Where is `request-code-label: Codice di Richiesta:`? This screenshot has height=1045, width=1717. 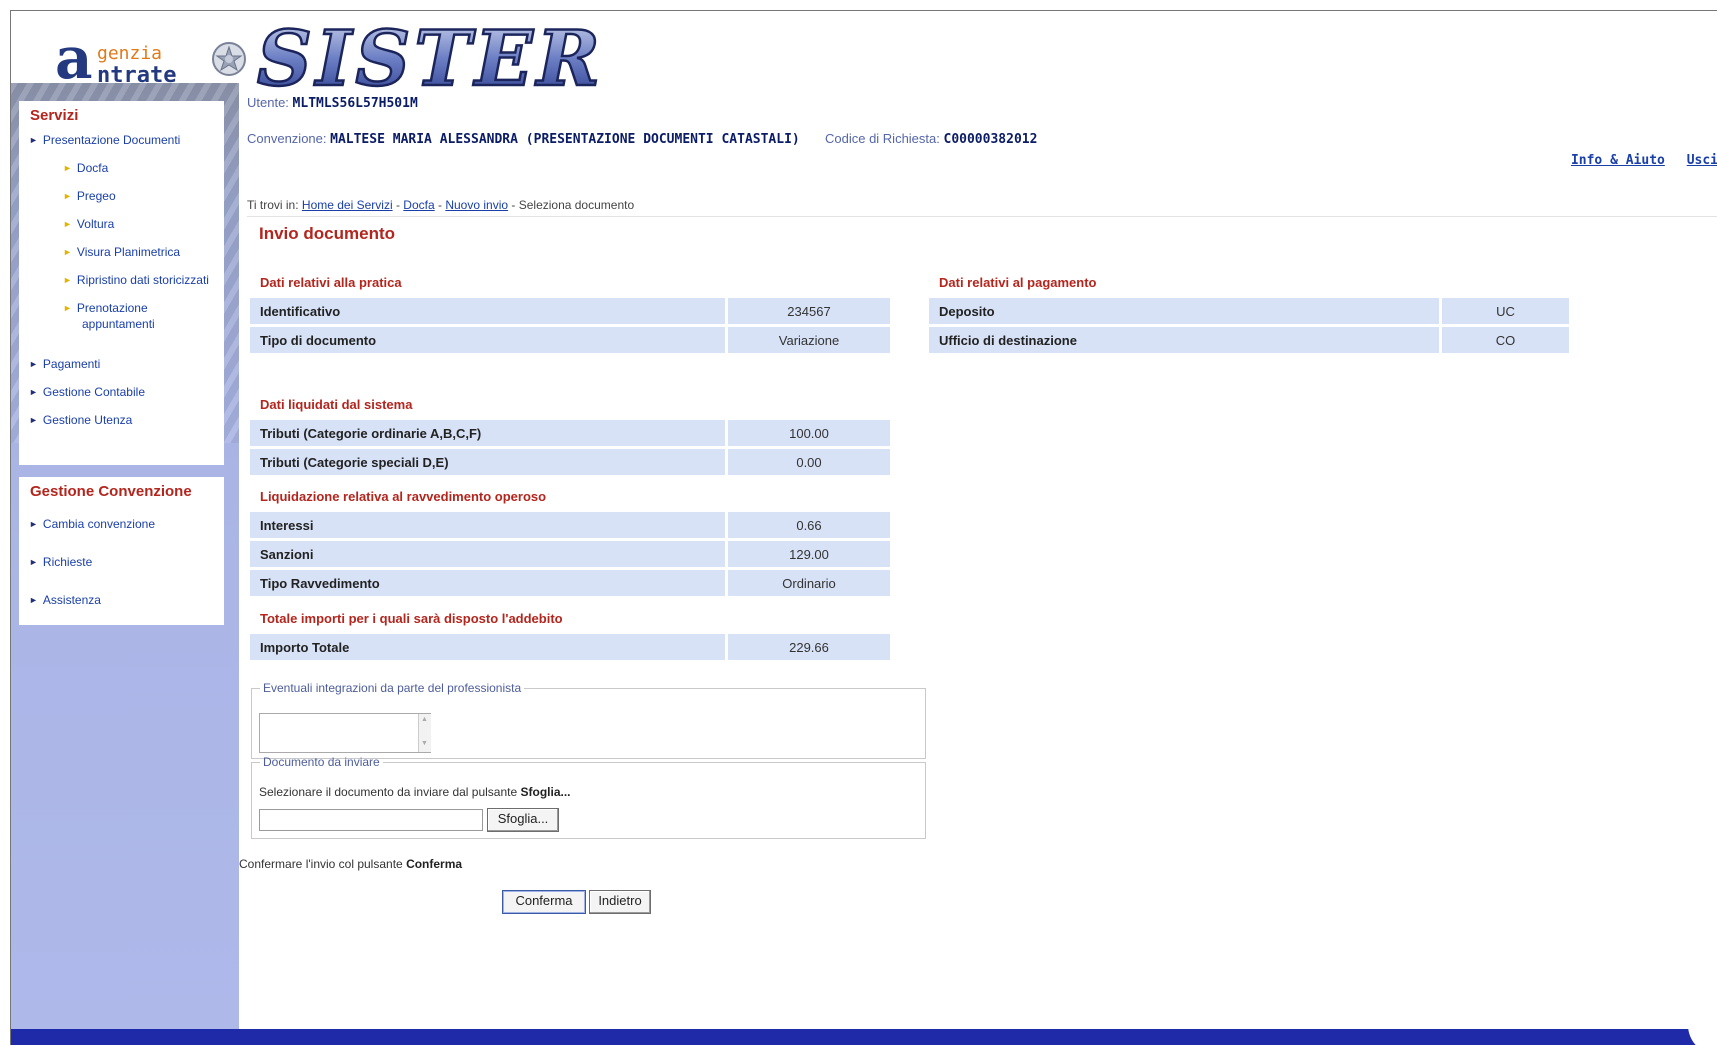
request-code-label: Codice di Richiesta: is located at coordinates (882, 138).